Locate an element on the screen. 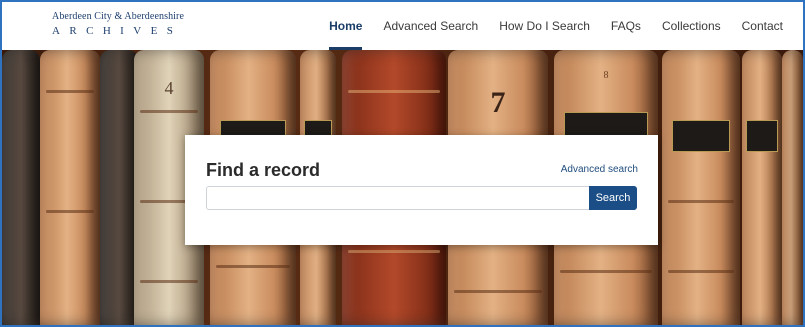 The width and height of the screenshot is (805, 327). logo-line-1: Aberdeen City & Aberdeenshire is located at coordinates (118, 16).